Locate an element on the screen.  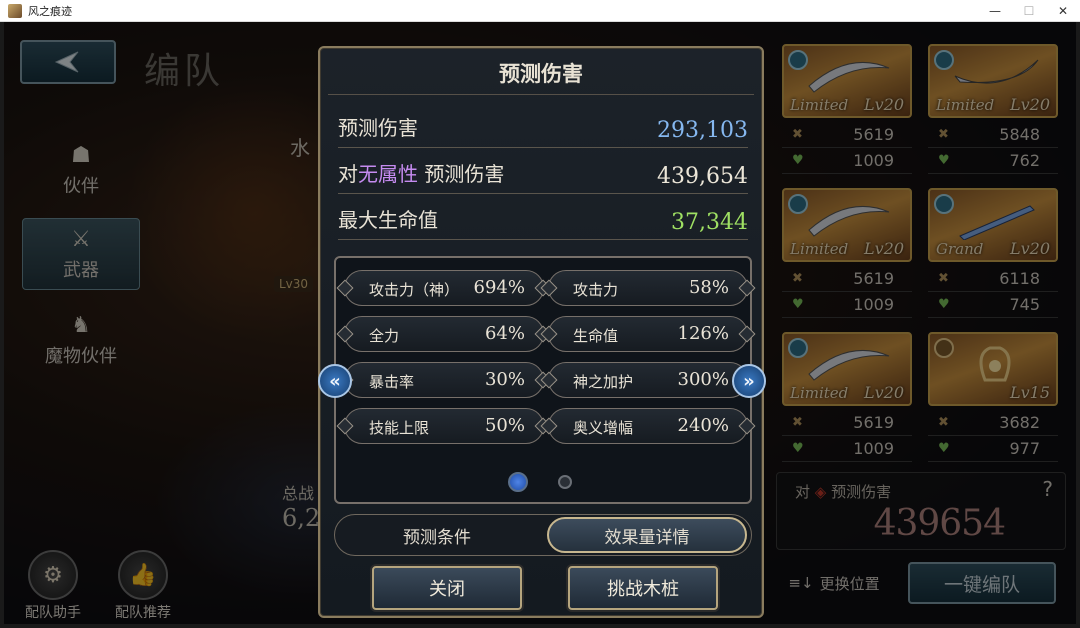
row-label: 对无属性 预测伤害 is located at coordinates (421, 172).